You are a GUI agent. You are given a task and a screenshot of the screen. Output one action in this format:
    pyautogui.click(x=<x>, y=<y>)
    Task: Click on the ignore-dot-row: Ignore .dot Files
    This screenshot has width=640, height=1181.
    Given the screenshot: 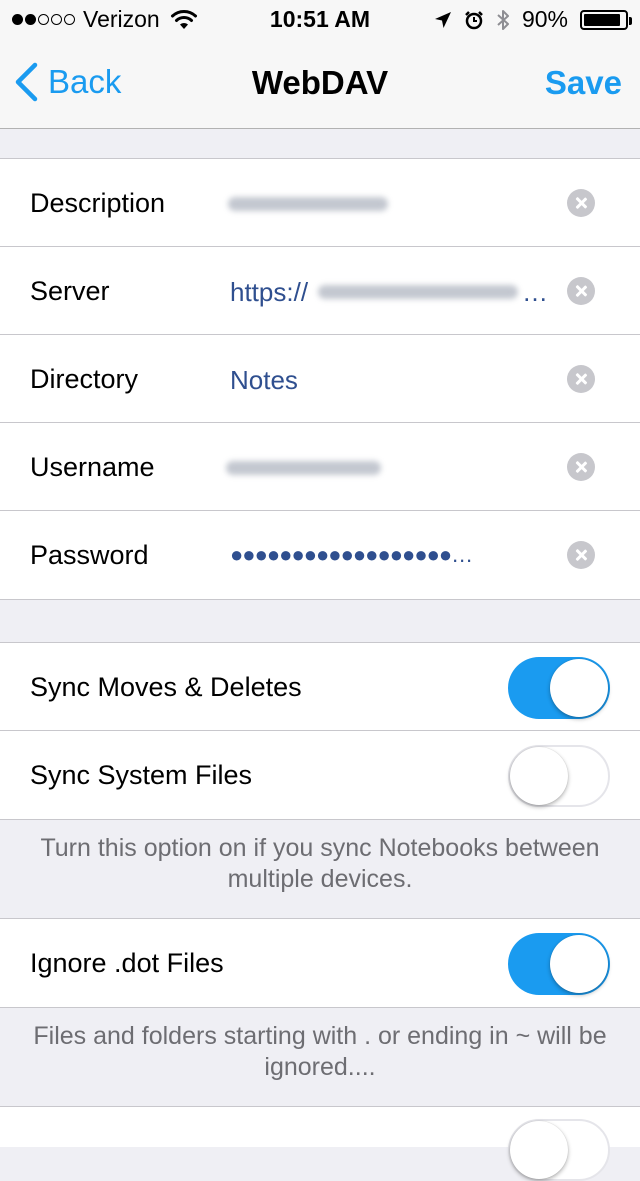 What is the action you would take?
    pyautogui.click(x=320, y=963)
    